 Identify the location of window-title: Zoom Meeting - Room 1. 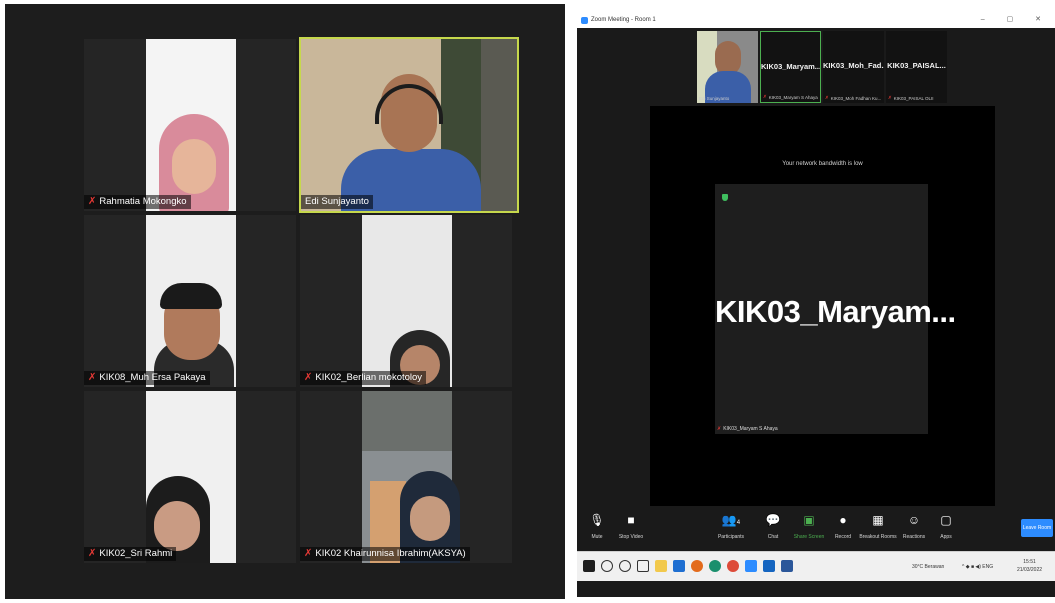
(623, 20).